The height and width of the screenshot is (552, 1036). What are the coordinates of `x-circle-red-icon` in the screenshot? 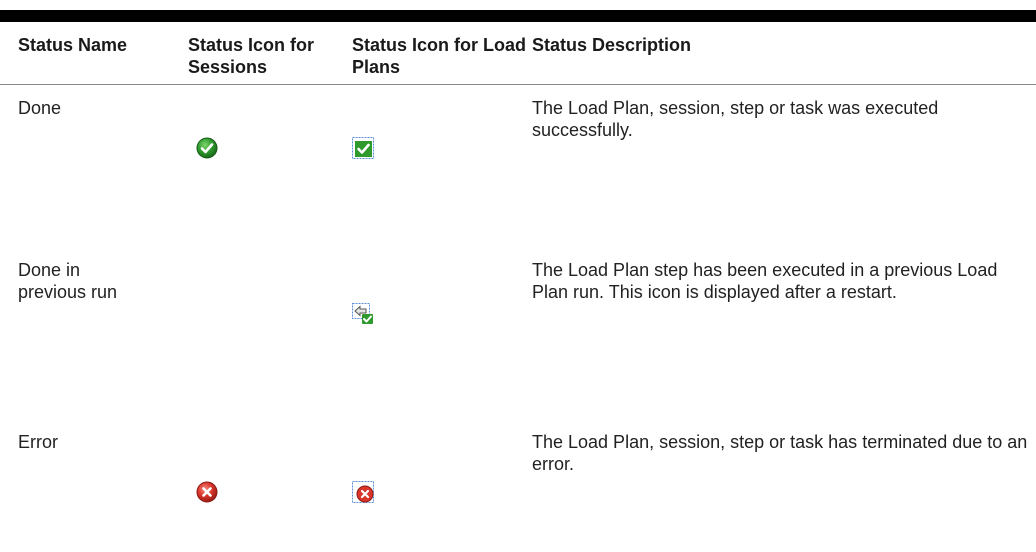 It's located at (207, 492).